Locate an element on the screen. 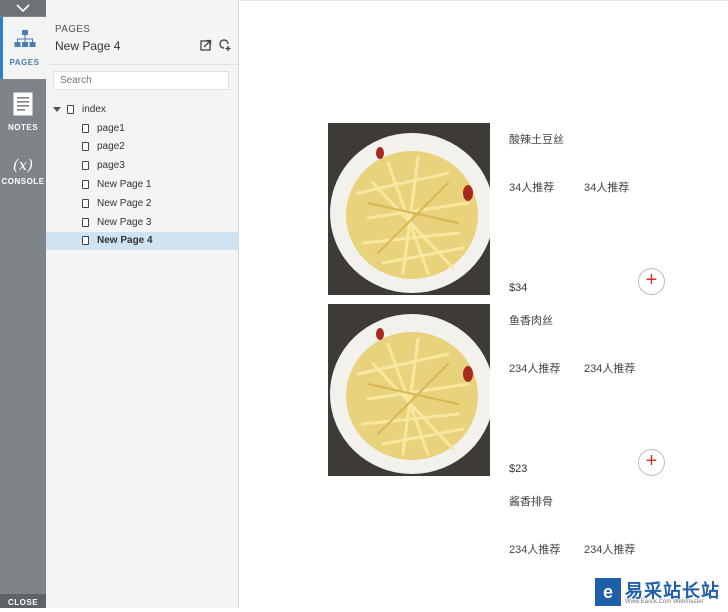 This screenshot has height=612, width=728. tree-item-index: index is located at coordinates (142, 109).